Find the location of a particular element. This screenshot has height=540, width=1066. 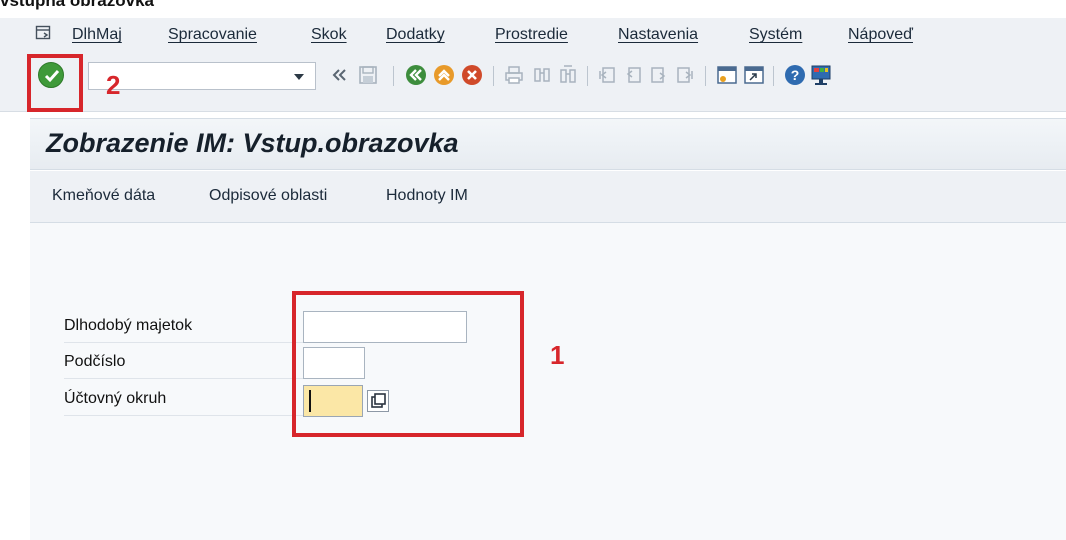

menu-item-dodatky: Dodatky is located at coordinates (415, 35).